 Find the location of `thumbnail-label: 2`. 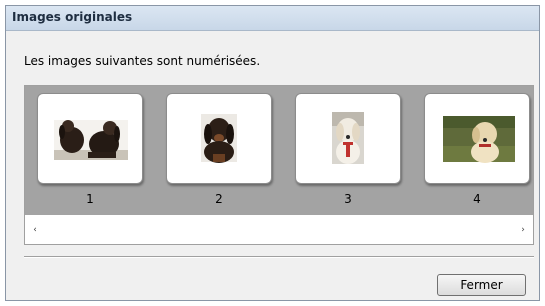

thumbnail-label: 2 is located at coordinates (219, 199).